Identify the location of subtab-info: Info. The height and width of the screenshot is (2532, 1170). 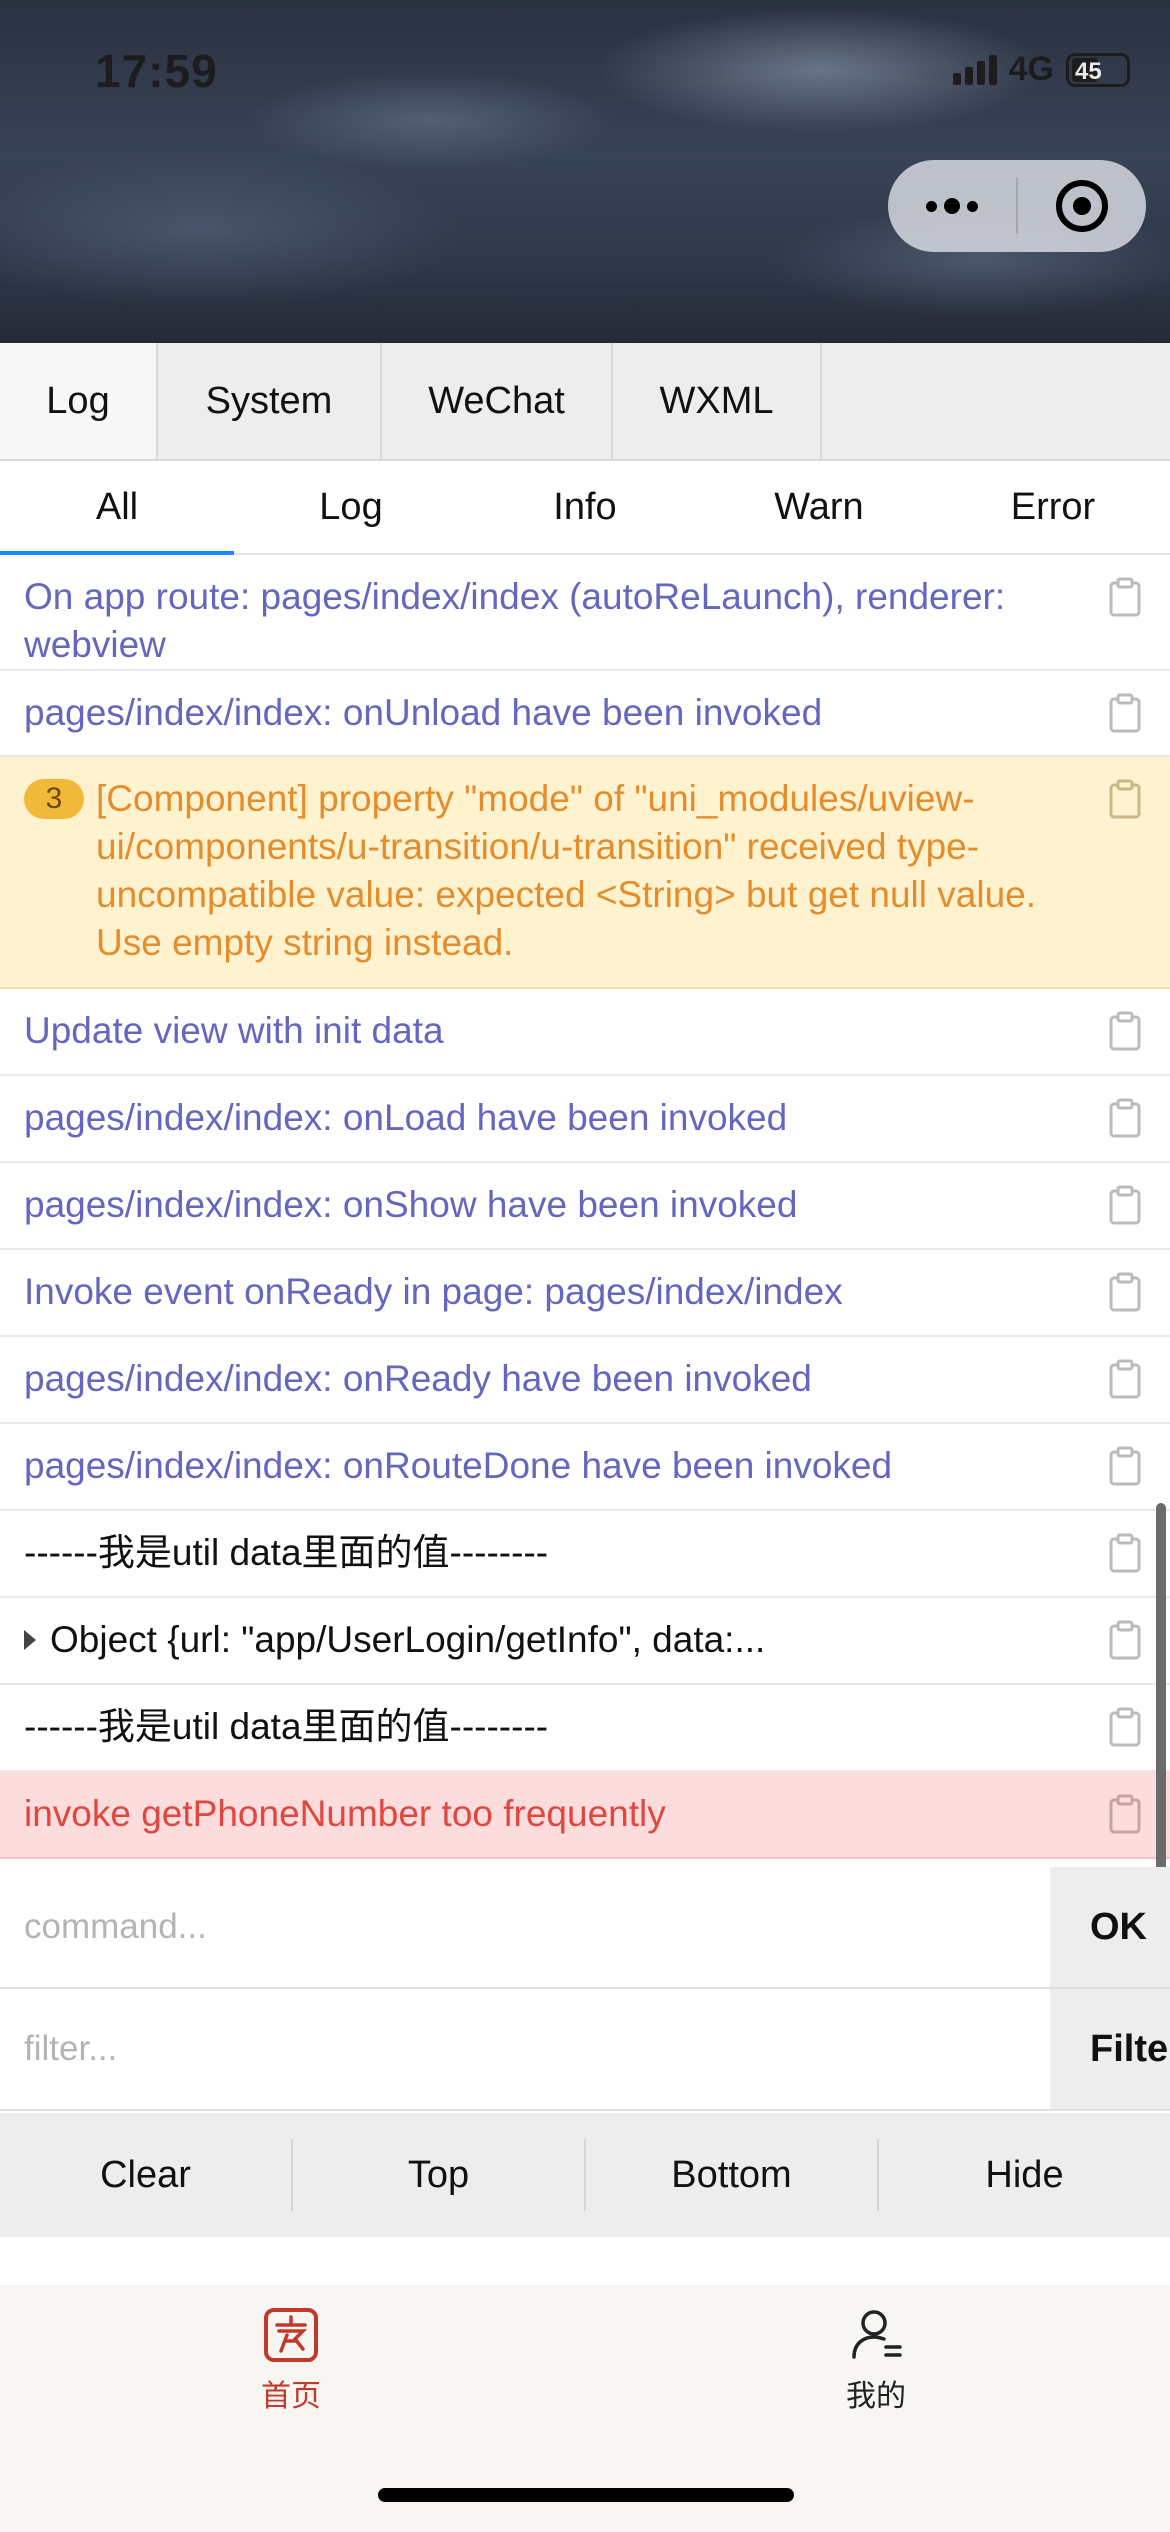
(585, 507).